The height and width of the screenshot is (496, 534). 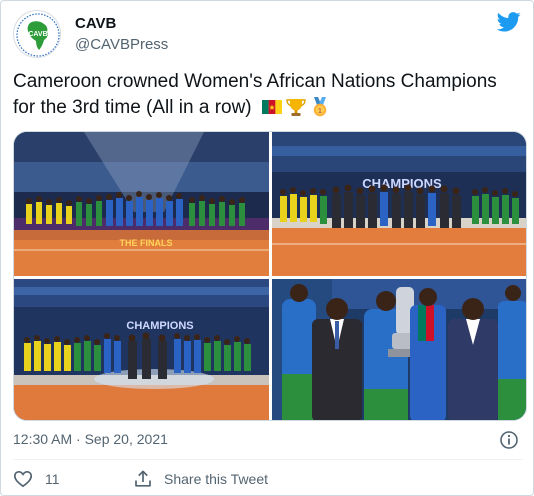 I want to click on timestamp: 12:30 AM · Sep 20, 2021, so click(x=90, y=439).